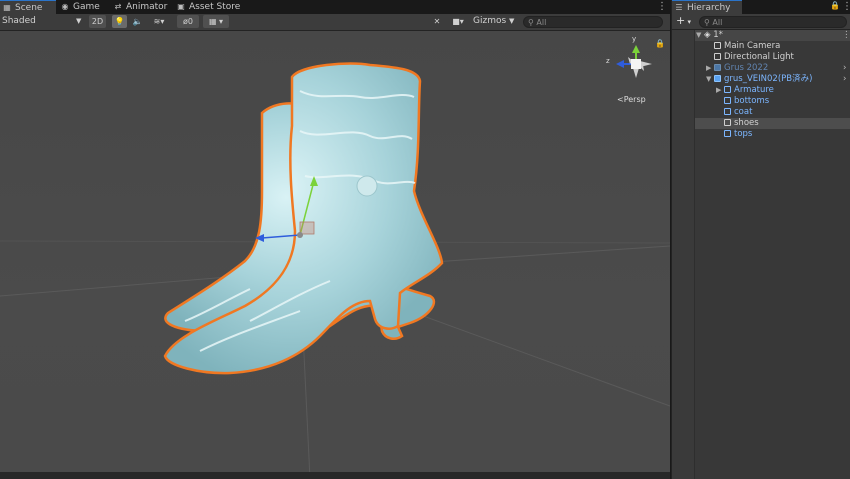 Image resolution: width=850 pixels, height=479 pixels. What do you see at coordinates (19, 21) in the screenshot?
I see `shading-mode-label: Shaded` at bounding box center [19, 21].